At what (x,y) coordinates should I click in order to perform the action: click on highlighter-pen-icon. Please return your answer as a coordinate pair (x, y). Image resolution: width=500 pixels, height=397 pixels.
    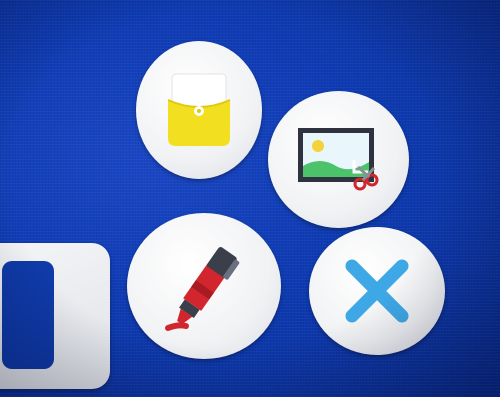
    Looking at the image, I should click on (202, 289).